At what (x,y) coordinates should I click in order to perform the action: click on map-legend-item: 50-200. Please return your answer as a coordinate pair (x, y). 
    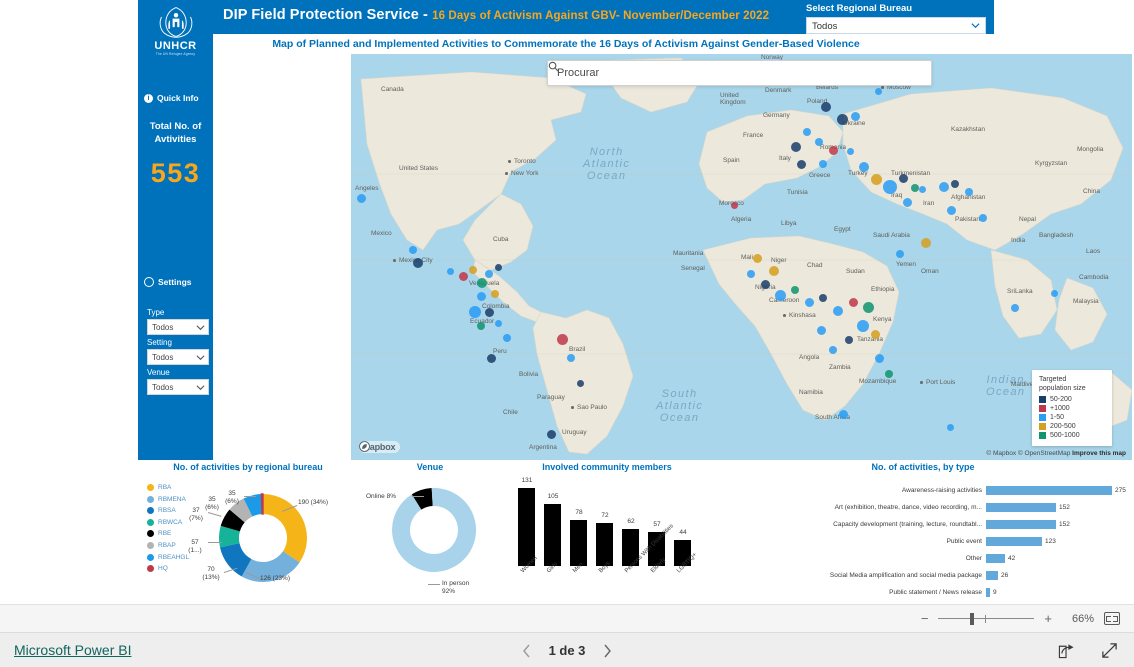
    Looking at the image, I should click on (1072, 399).